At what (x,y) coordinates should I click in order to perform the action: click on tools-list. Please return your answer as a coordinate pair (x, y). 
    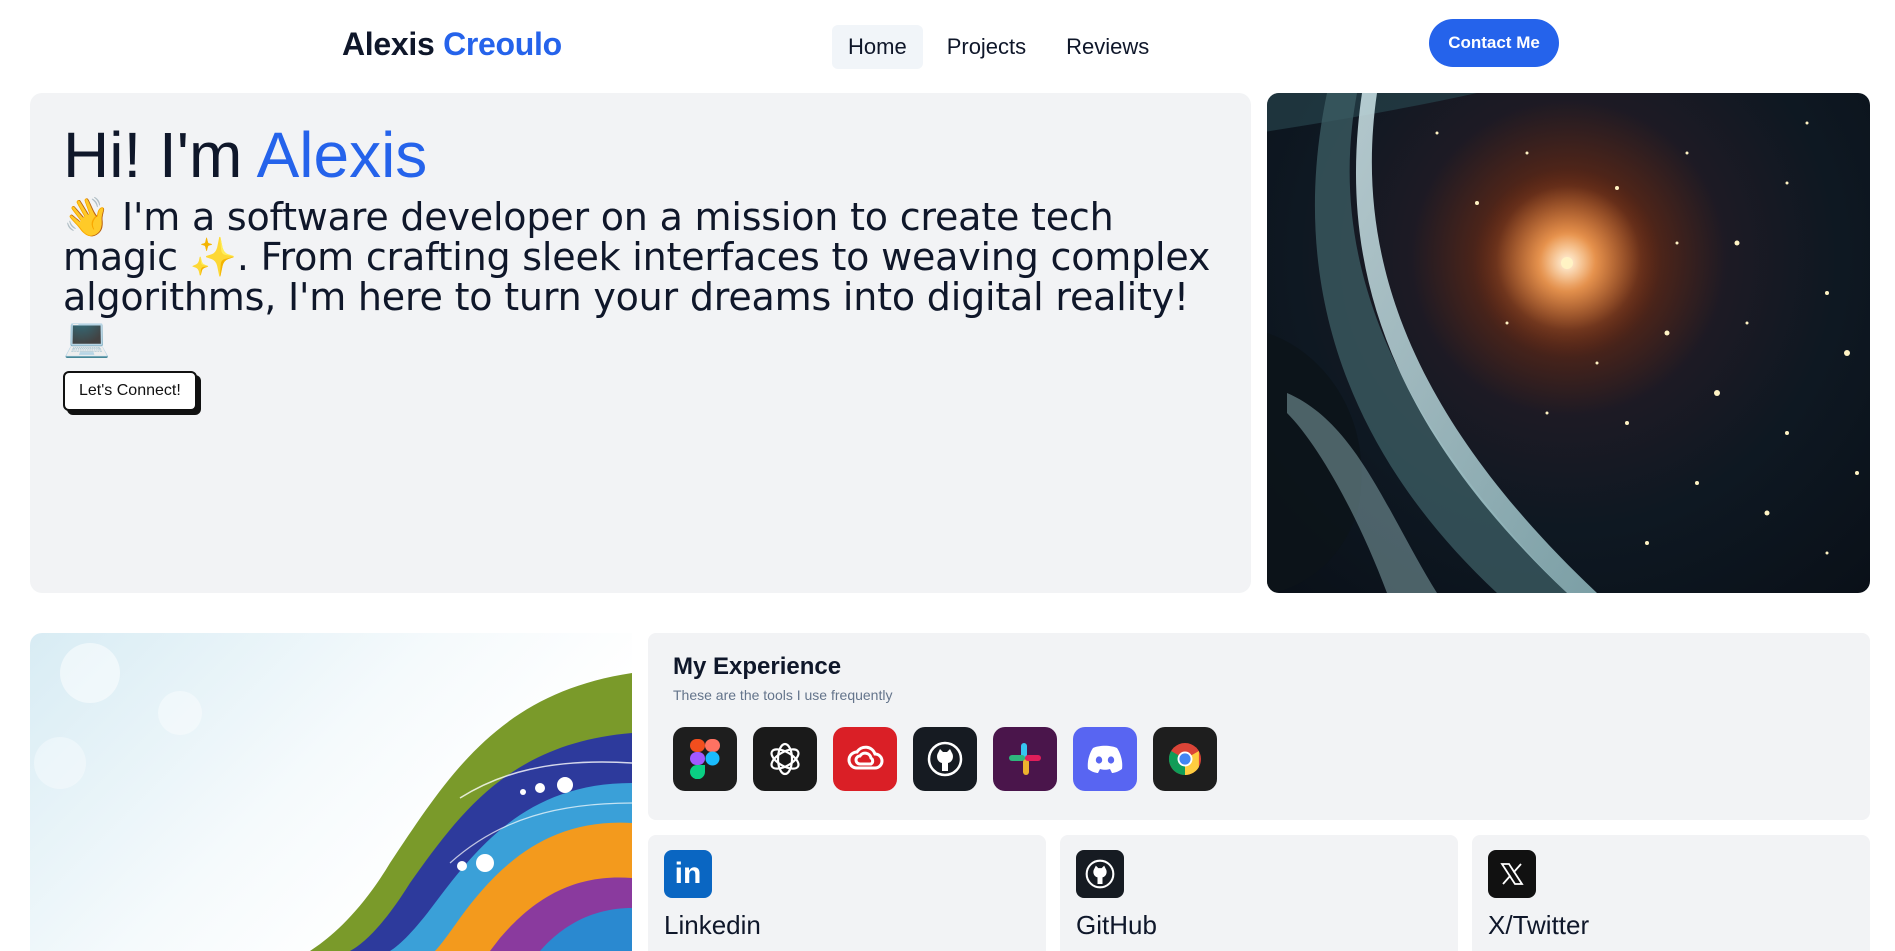
    Looking at the image, I should click on (1259, 759).